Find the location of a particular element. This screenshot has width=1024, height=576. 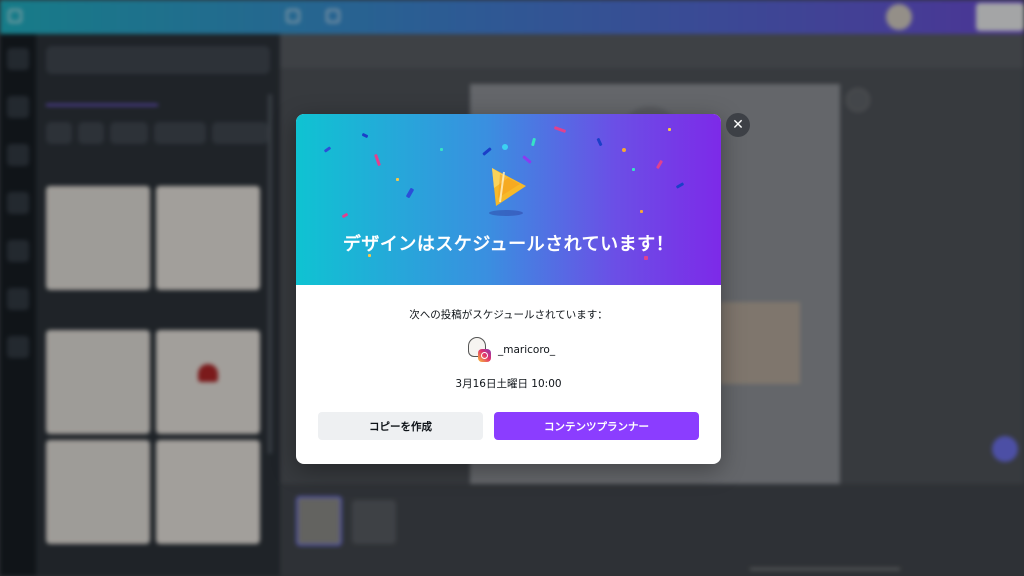

close-icon: ✕ is located at coordinates (738, 125).